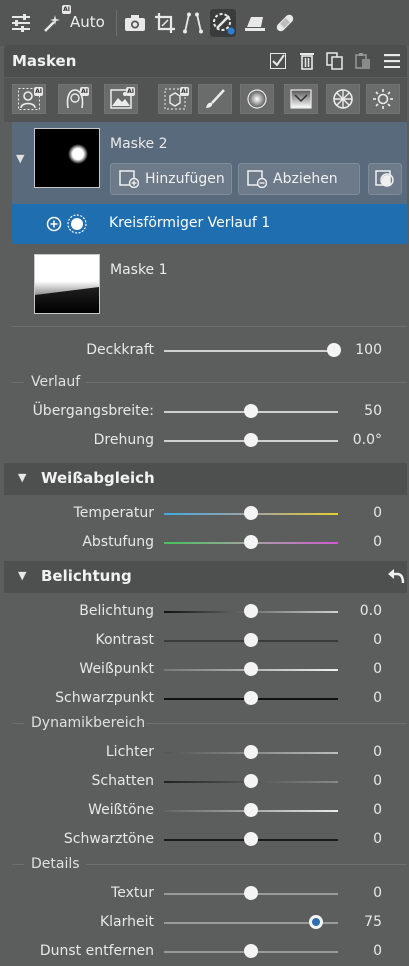 This screenshot has height=966, width=409. Describe the element at coordinates (377, 951) in the screenshot. I see `dehaze-value: 0` at that location.